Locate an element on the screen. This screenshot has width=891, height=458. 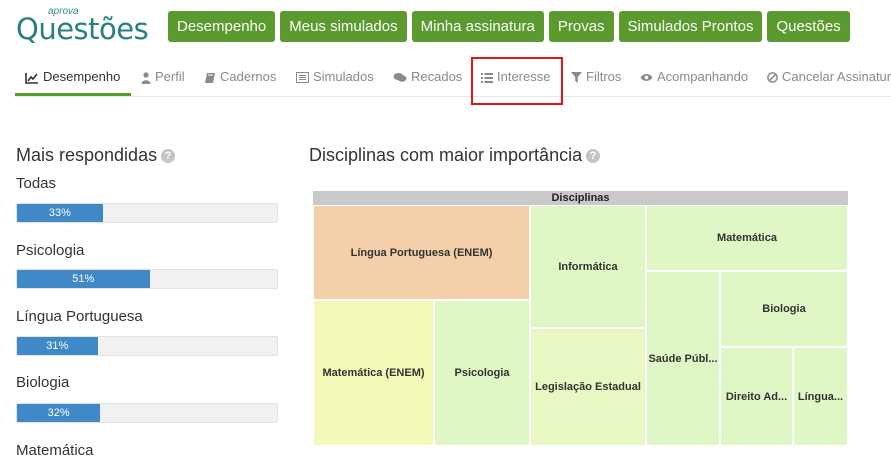
treemap-cell-biologia: Biologia is located at coordinates (784, 309).